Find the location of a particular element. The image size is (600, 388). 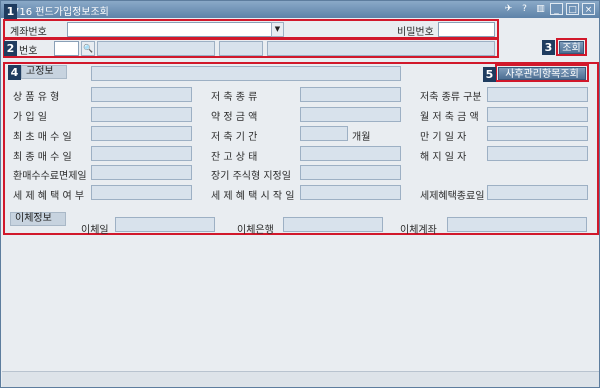

balance-summary-field is located at coordinates (246, 73).